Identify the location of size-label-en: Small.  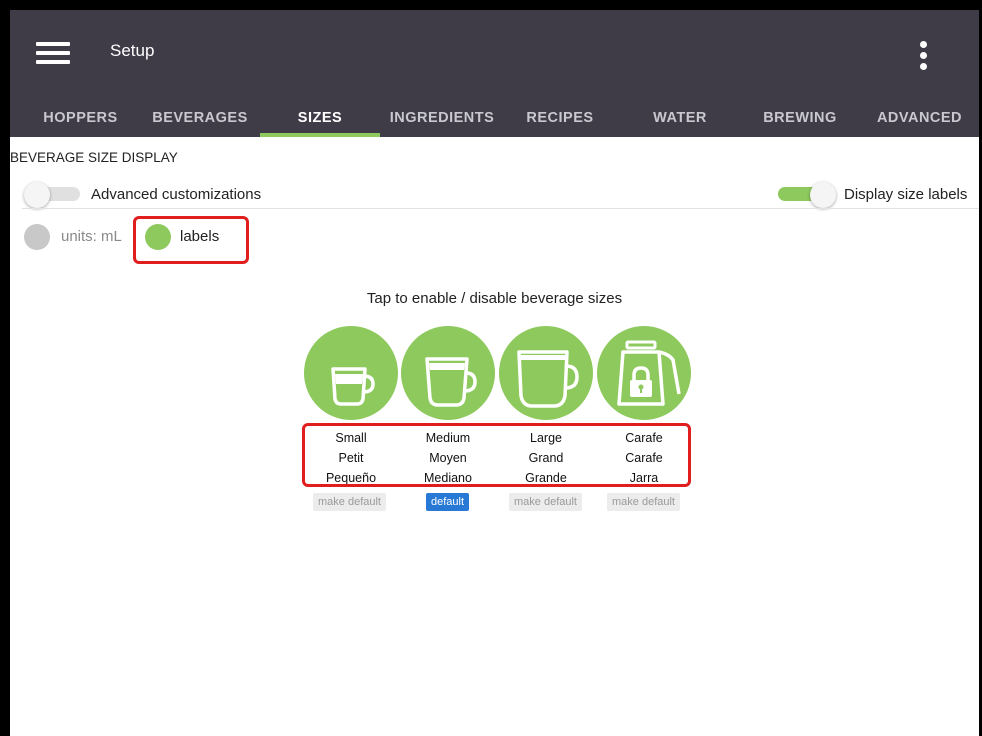
(351, 438).